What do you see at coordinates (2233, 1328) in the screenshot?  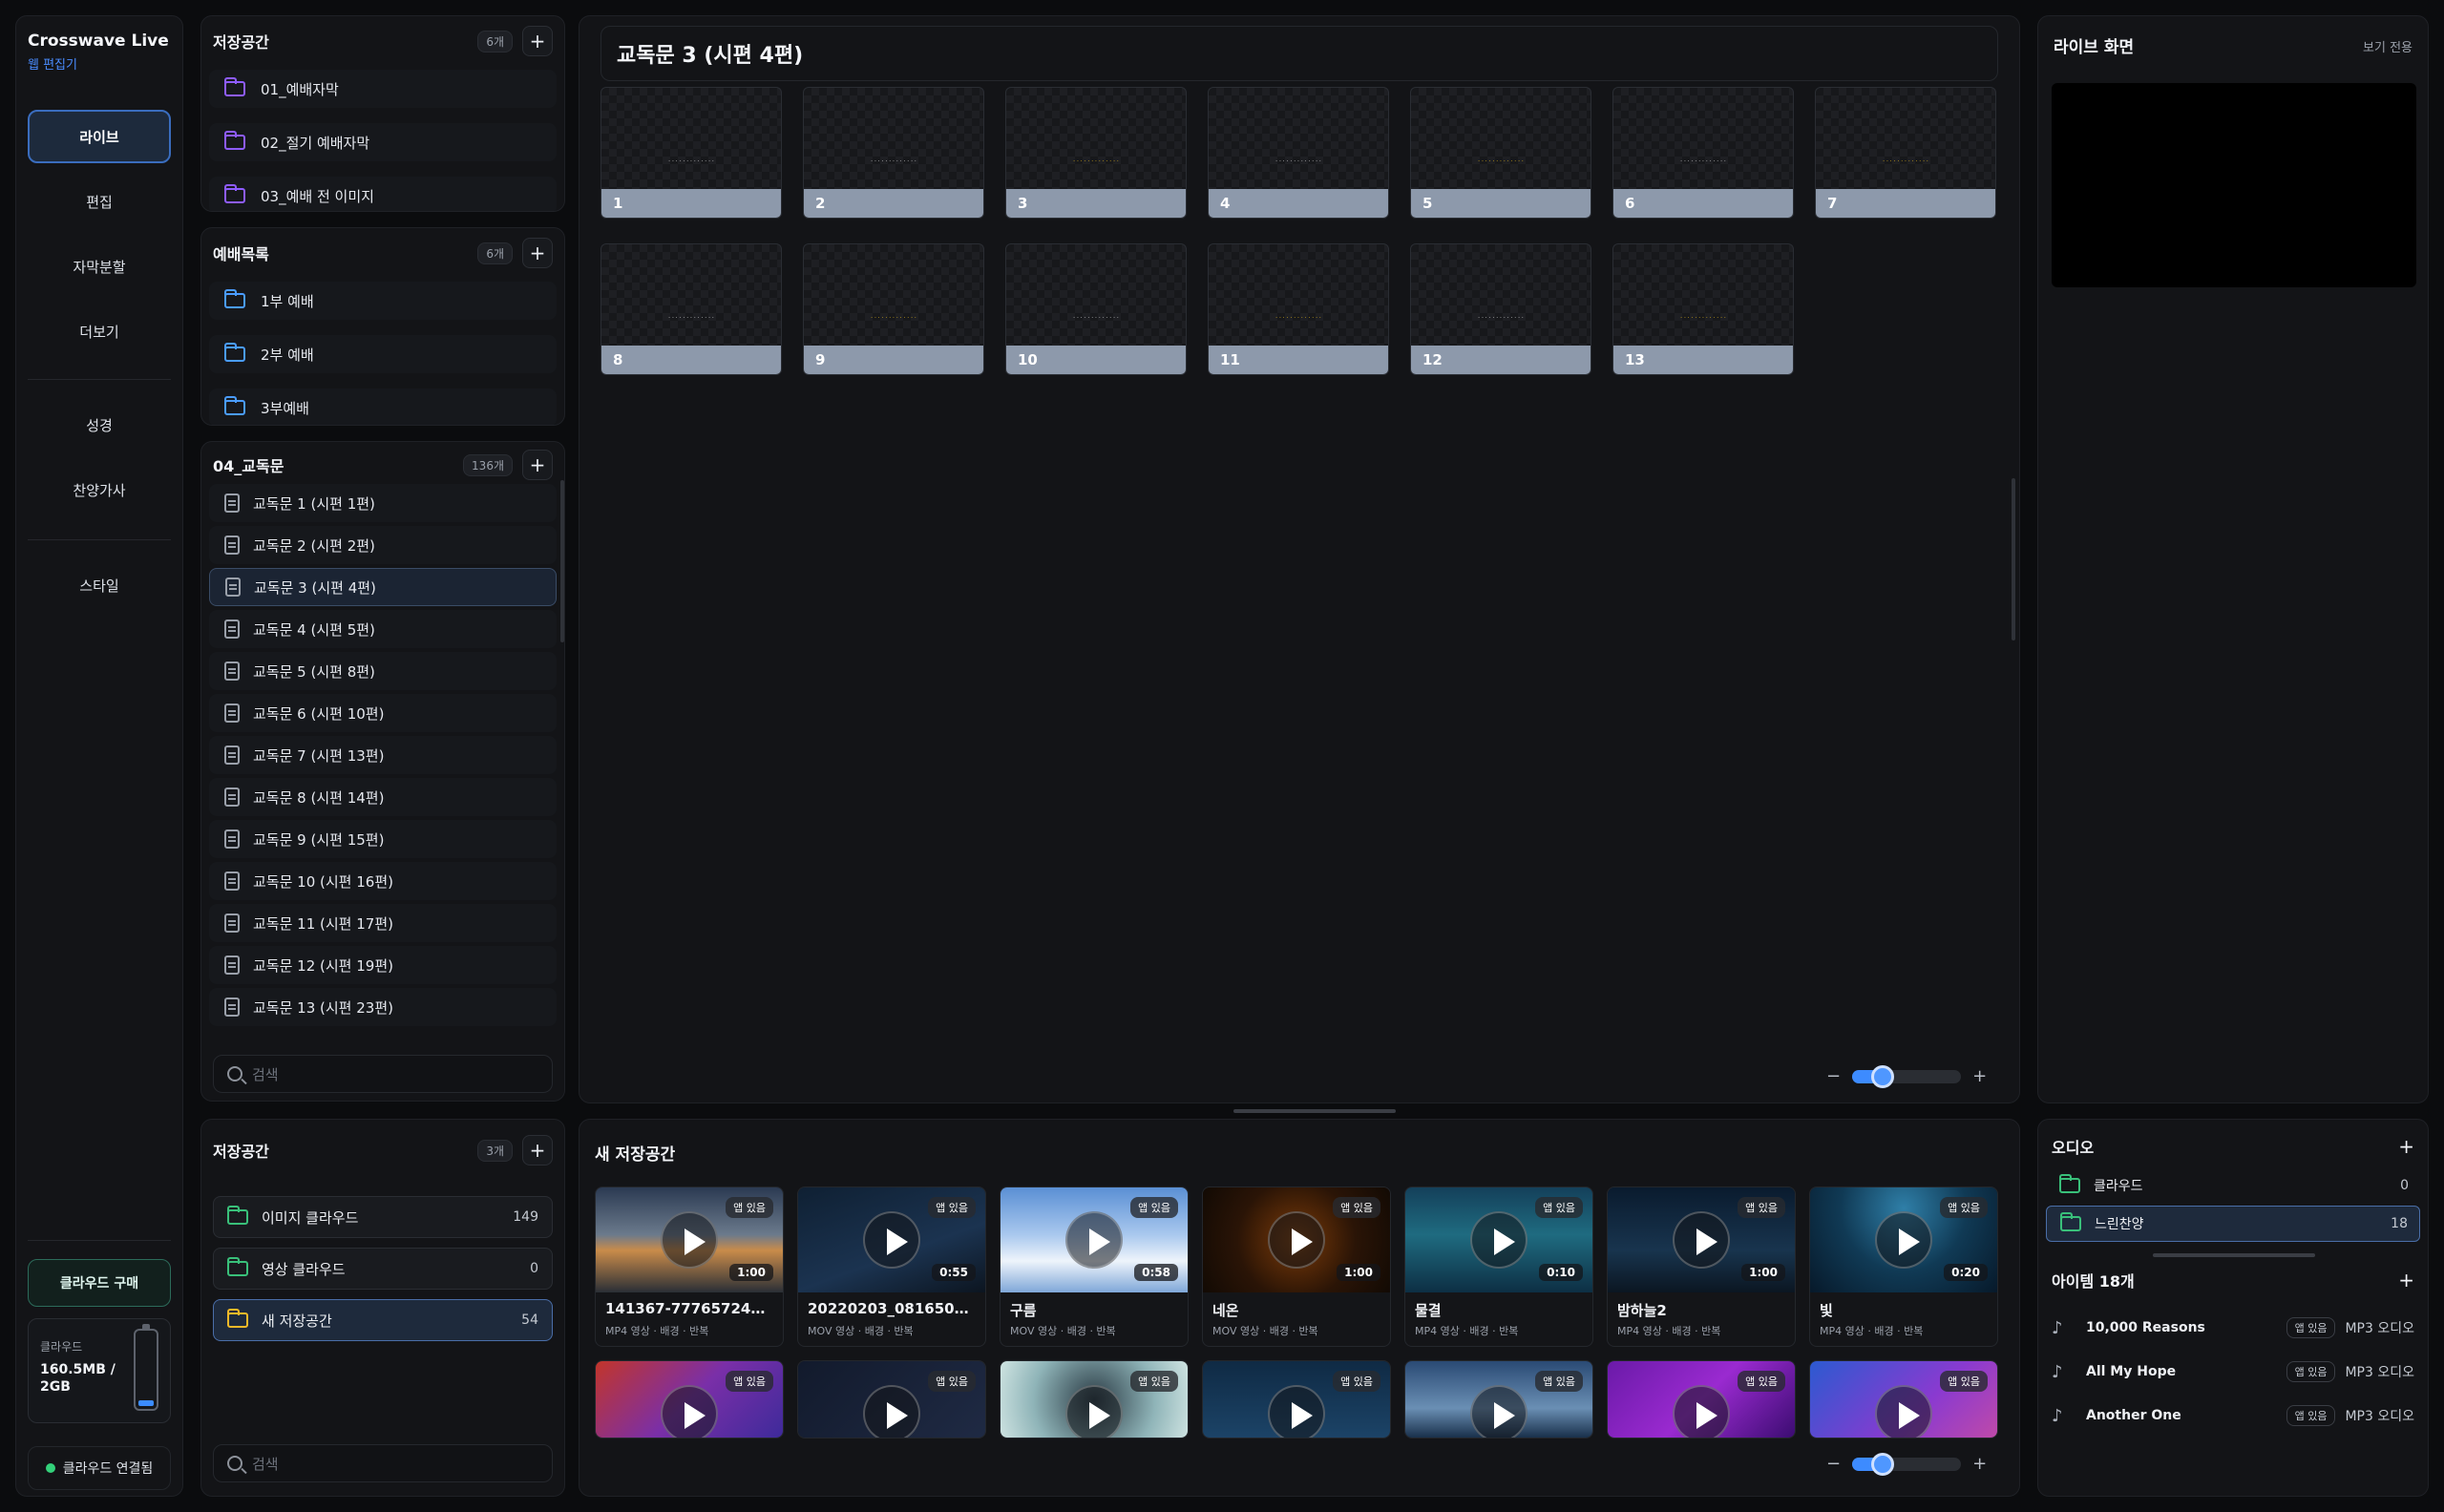 I see `audio-track-item: ♪ 10,000 Reasons 앱 있음 MP3 오디오` at bounding box center [2233, 1328].